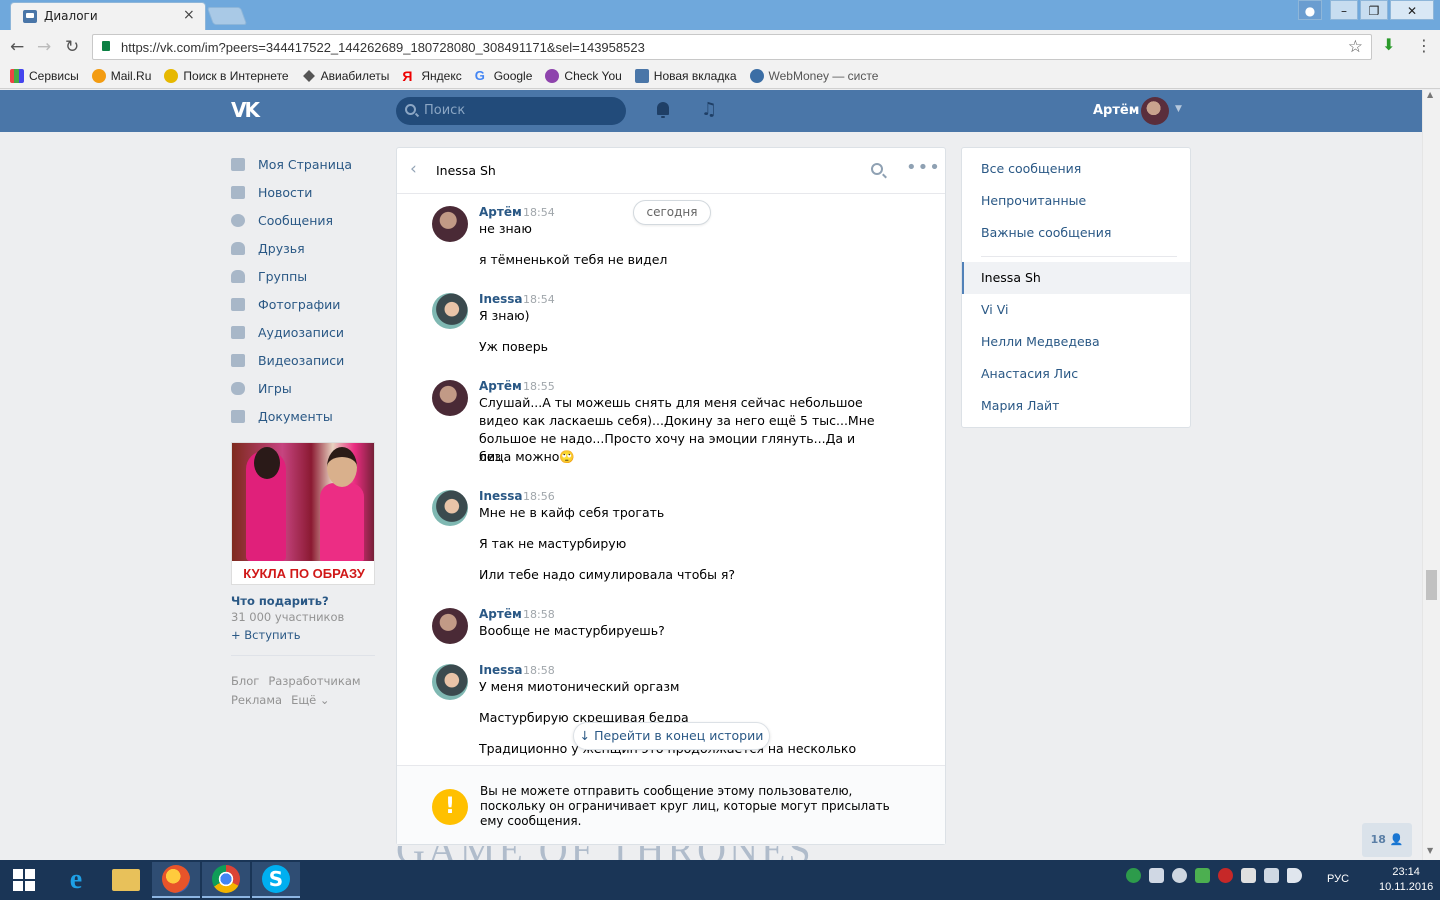 The image size is (1440, 900). I want to click on clock: 23:14 10.11.2016, so click(1406, 880).